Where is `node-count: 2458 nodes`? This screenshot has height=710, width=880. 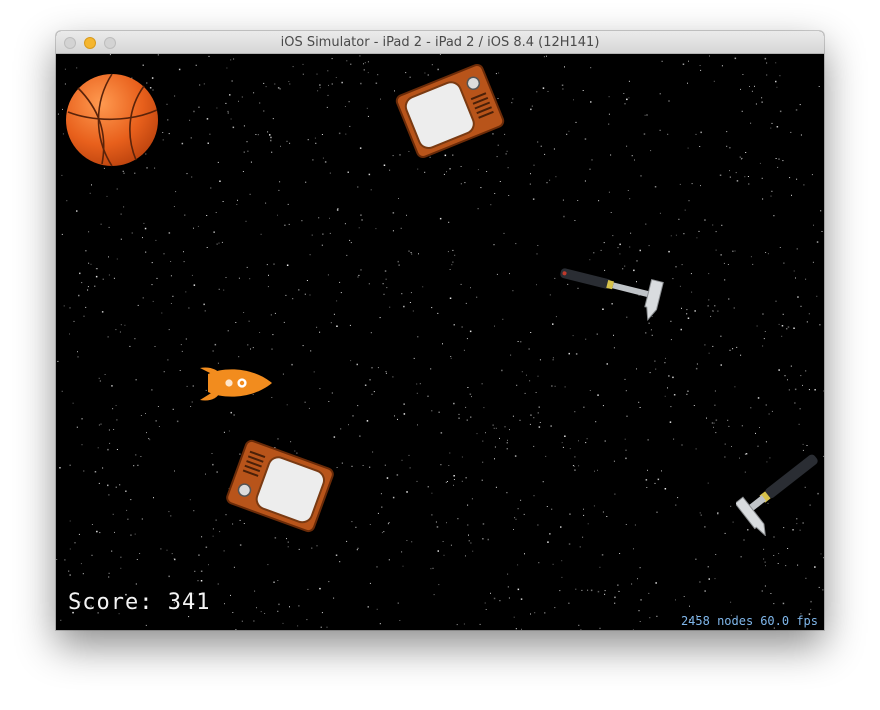
node-count: 2458 nodes is located at coordinates (717, 621).